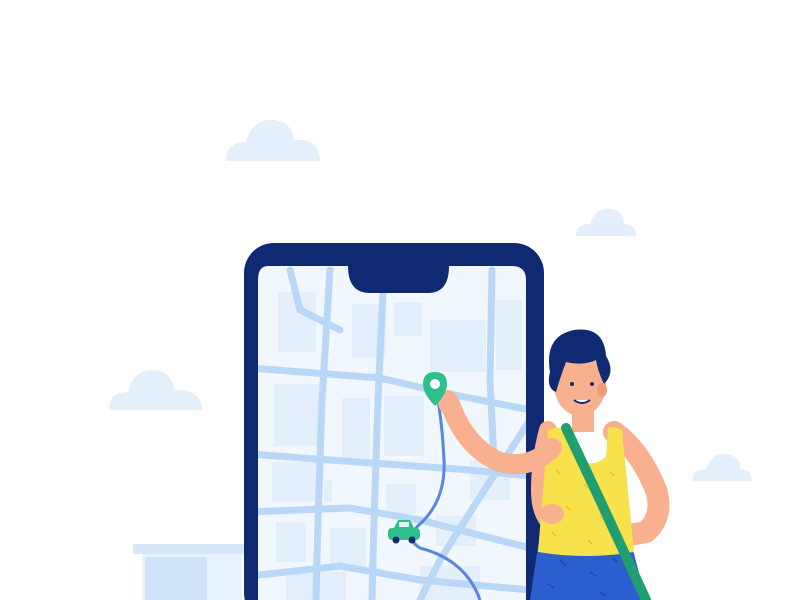  Describe the element at coordinates (722, 467) in the screenshot. I see `cloud-right` at that location.